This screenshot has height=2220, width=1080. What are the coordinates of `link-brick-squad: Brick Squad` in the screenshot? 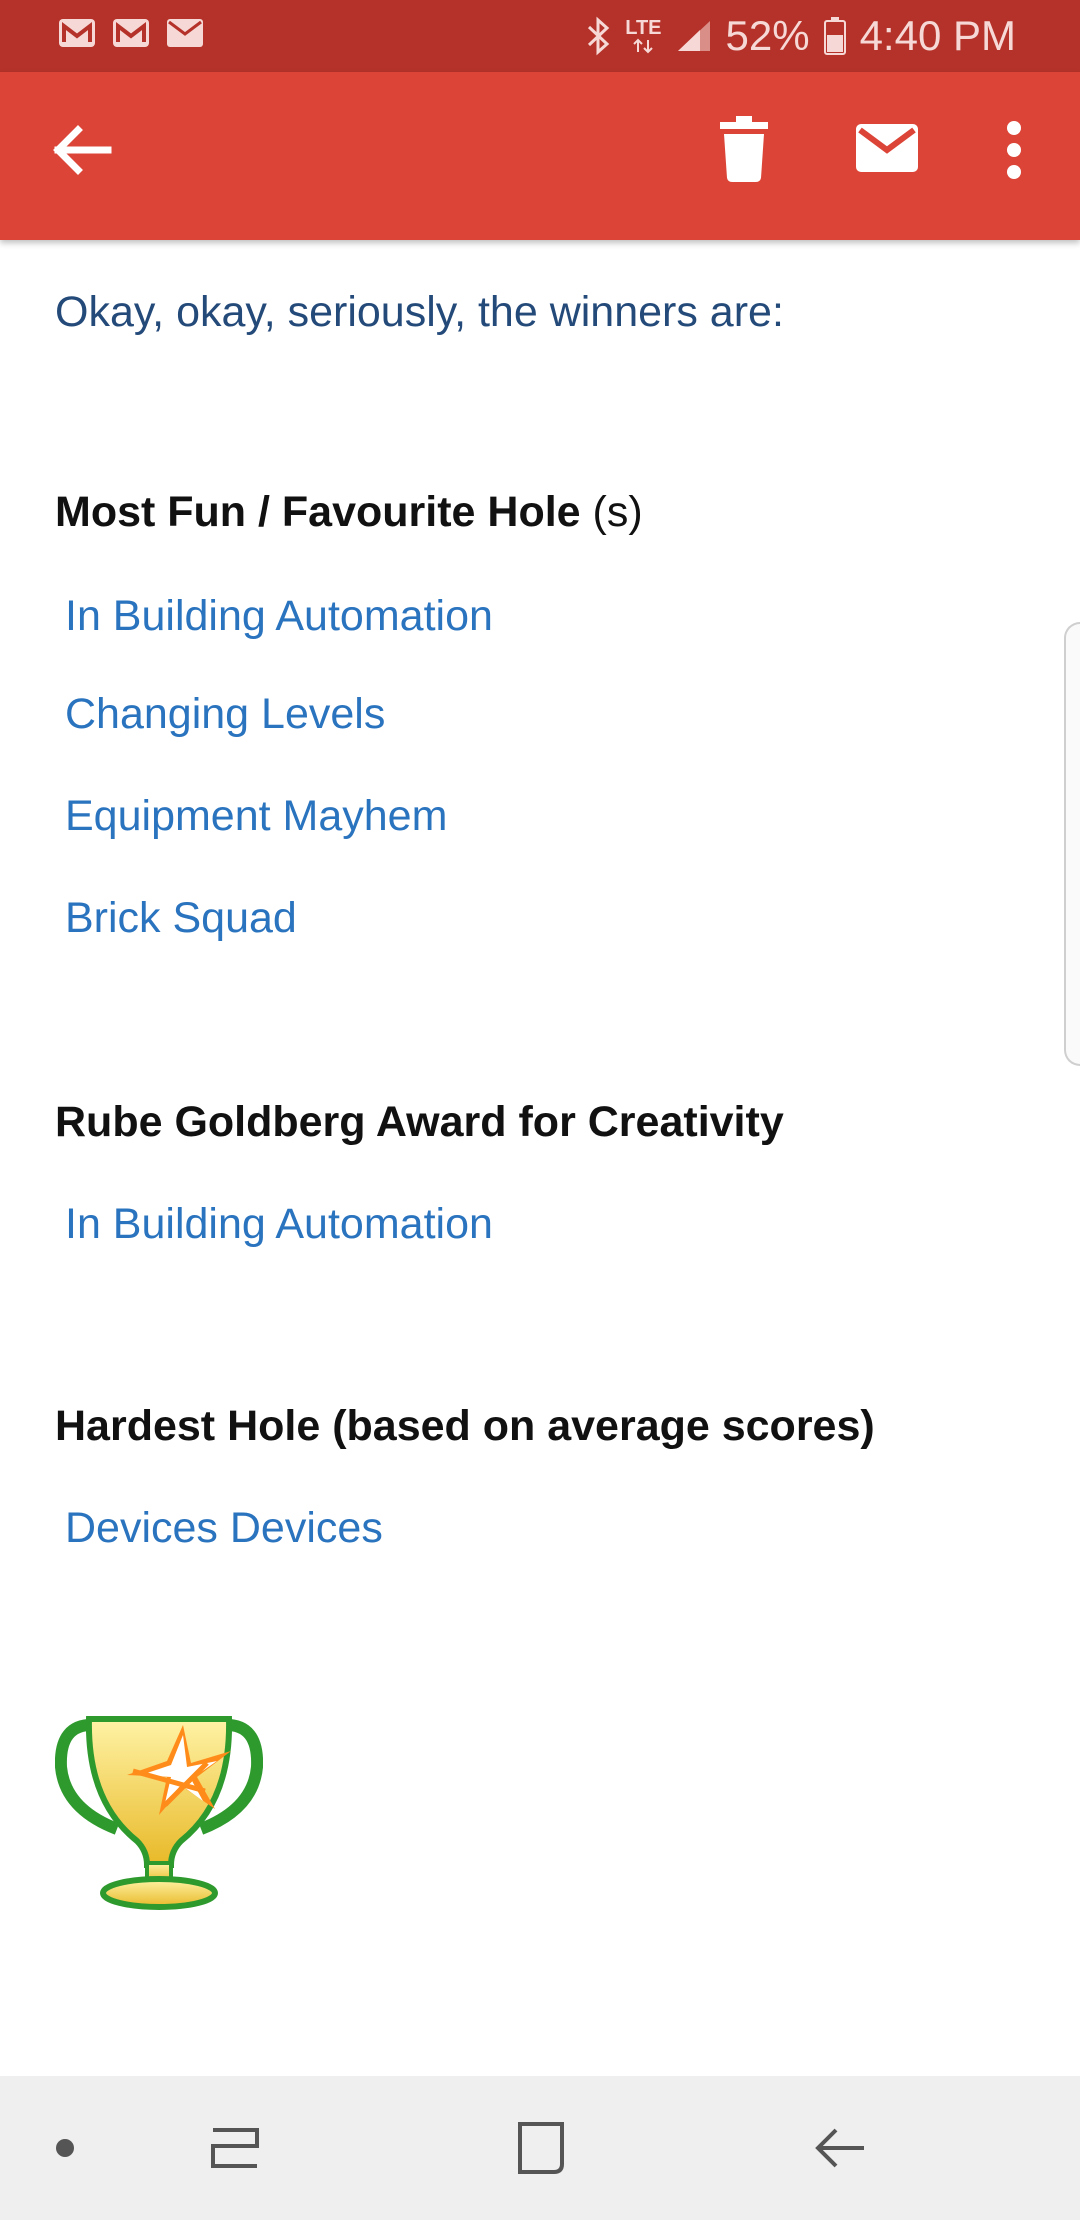 It's located at (181, 918).